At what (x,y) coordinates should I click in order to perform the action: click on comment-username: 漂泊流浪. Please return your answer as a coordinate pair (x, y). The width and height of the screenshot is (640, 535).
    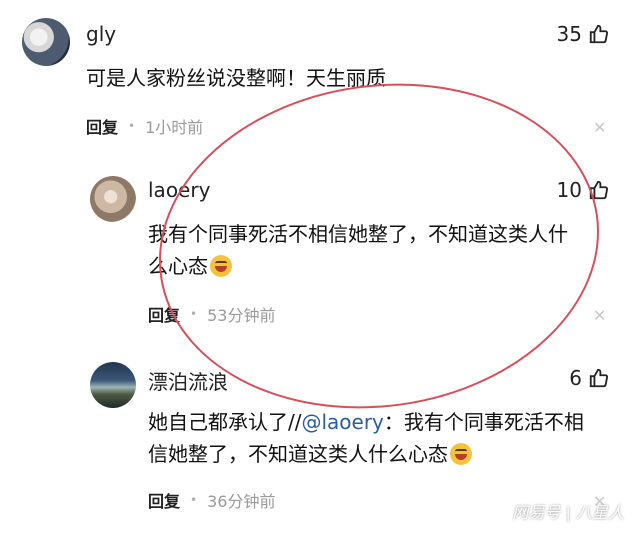
    Looking at the image, I should click on (188, 380).